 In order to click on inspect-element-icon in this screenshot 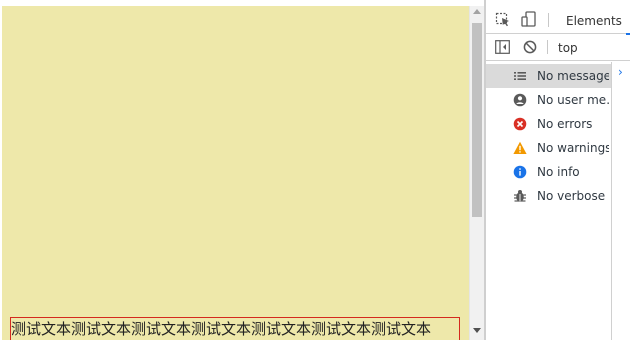, I will do `click(503, 20)`.